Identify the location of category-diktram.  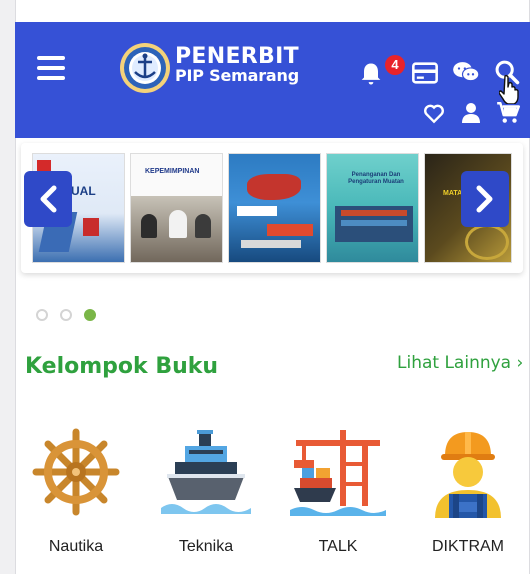
(468, 474).